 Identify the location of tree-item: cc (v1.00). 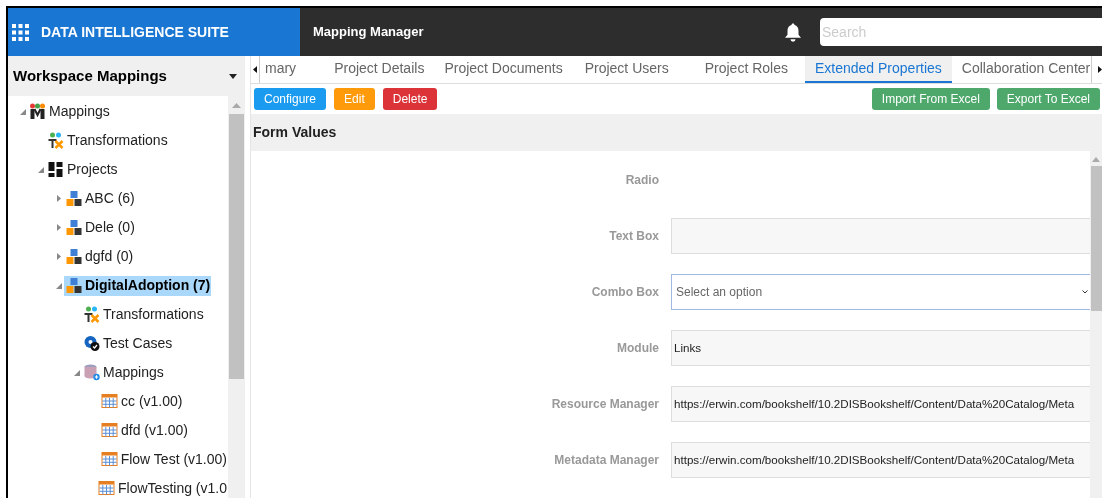
(142, 401).